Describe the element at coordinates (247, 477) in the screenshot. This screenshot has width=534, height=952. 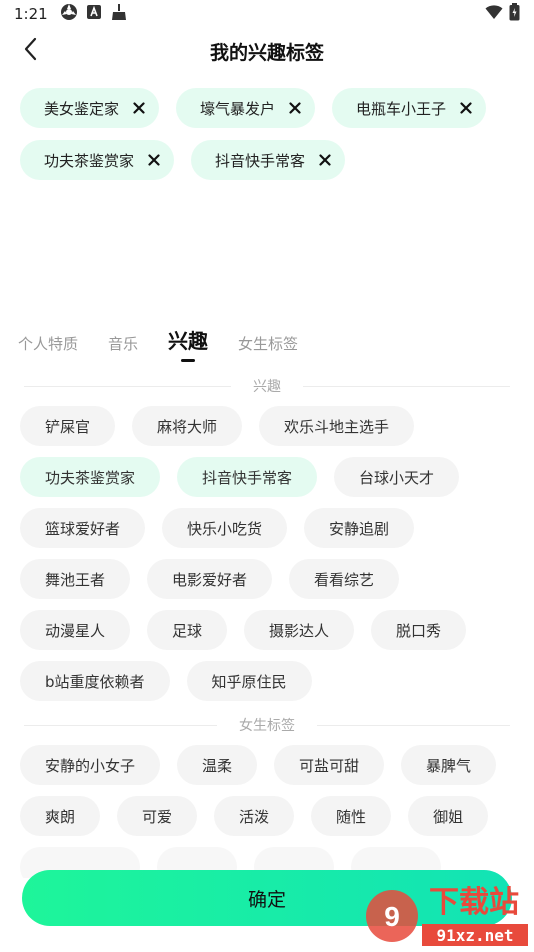
I see `tag-chip-selected: 抖音快手常客` at that location.